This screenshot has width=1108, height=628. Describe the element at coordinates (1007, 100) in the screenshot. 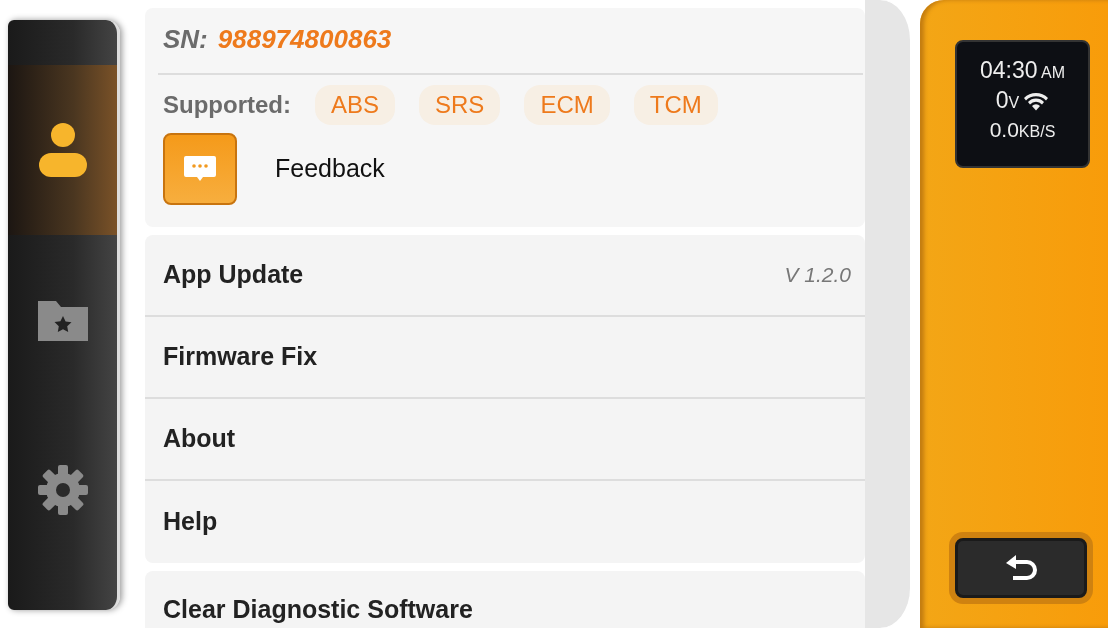

I see `voltage-reading: 0V` at that location.